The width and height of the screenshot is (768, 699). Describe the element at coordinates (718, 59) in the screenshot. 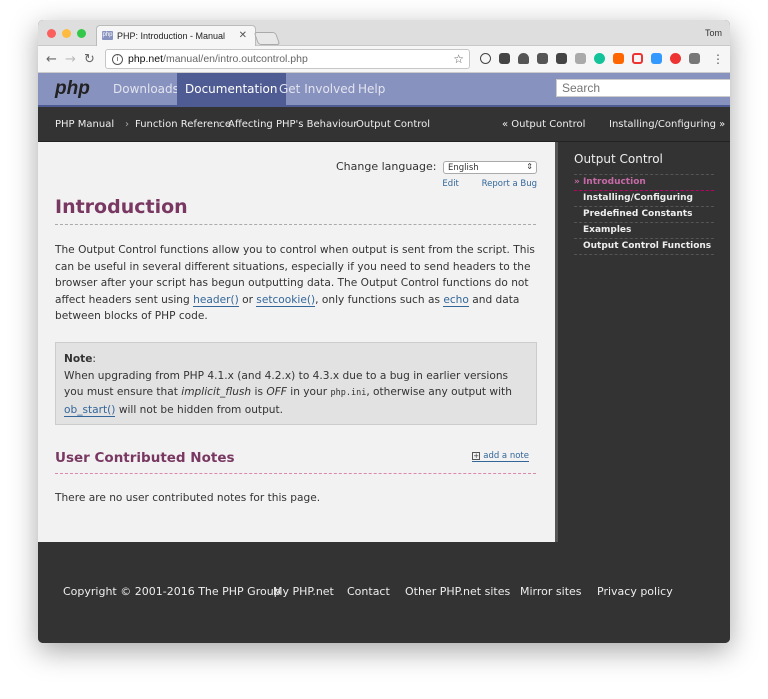

I see `menu-kebab-icon: ⋮` at that location.